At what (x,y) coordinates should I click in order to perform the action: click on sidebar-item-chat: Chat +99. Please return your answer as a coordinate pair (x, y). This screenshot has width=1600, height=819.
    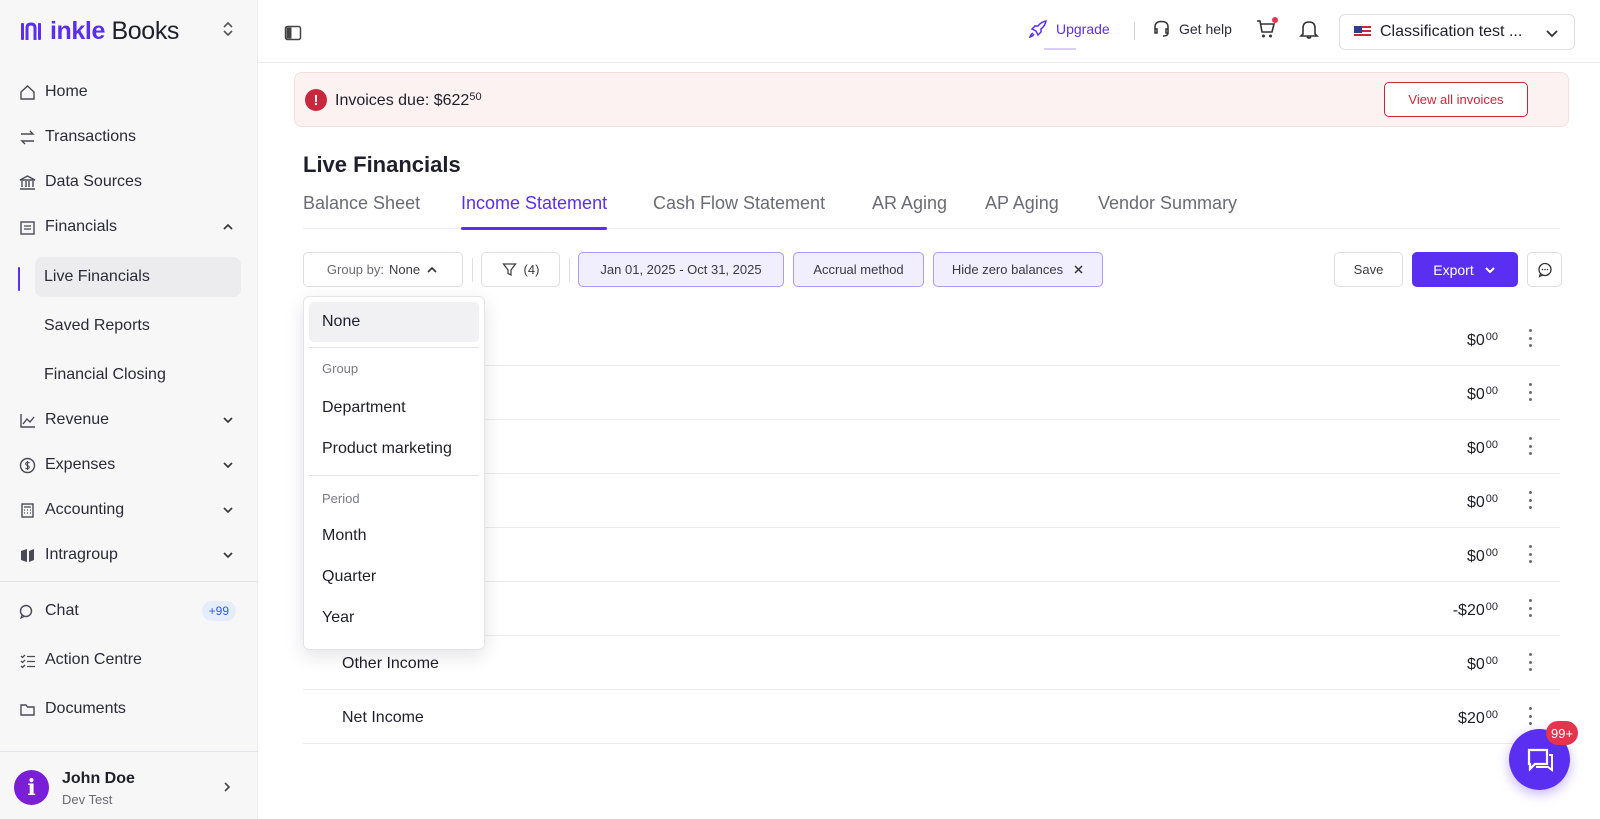
    Looking at the image, I should click on (129, 611).